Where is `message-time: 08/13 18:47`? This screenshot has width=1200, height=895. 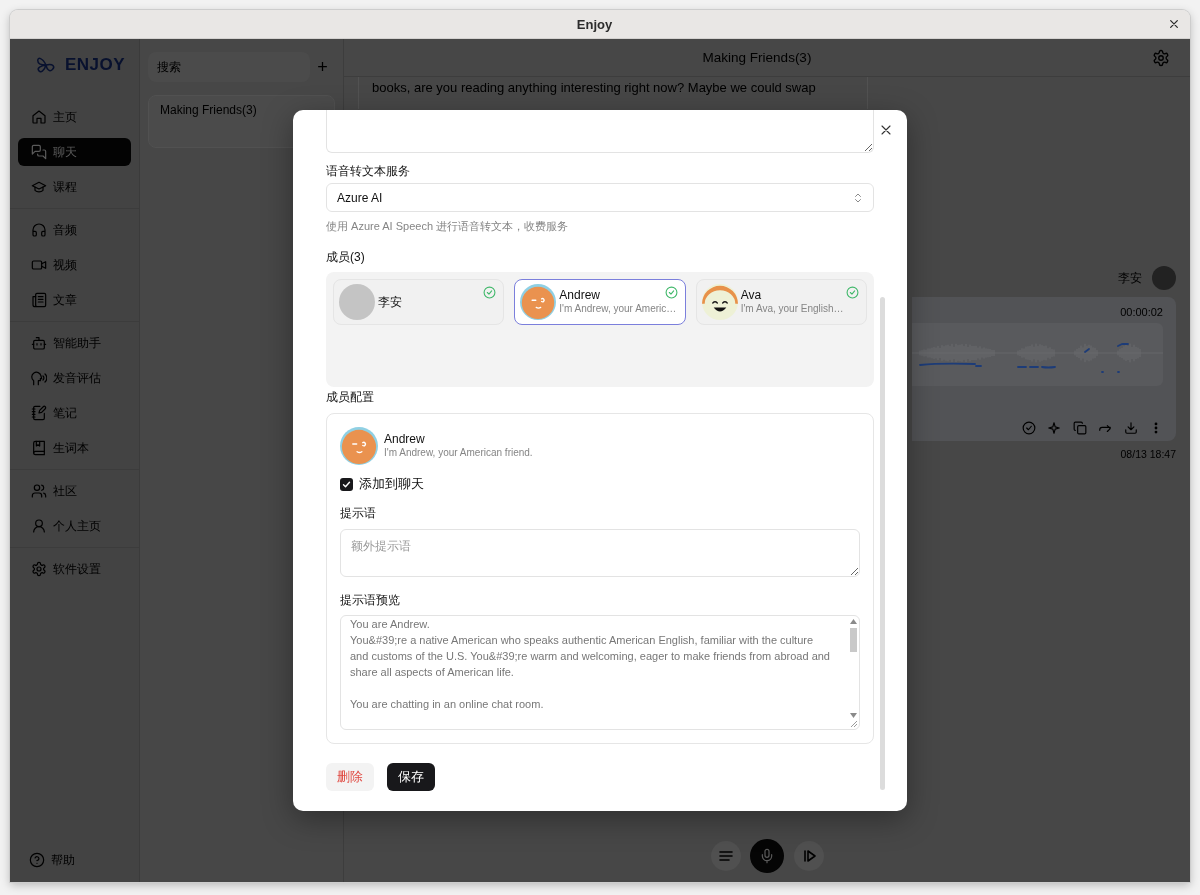 message-time: 08/13 18:47 is located at coordinates (1148, 454).